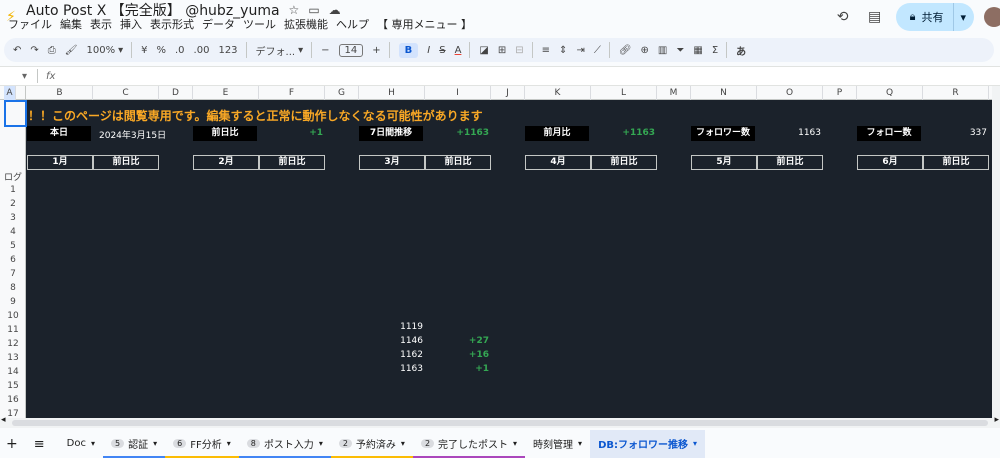 The image size is (1000, 458). Describe the element at coordinates (352, 24) in the screenshot. I see `menu-item: ヘルプ` at that location.